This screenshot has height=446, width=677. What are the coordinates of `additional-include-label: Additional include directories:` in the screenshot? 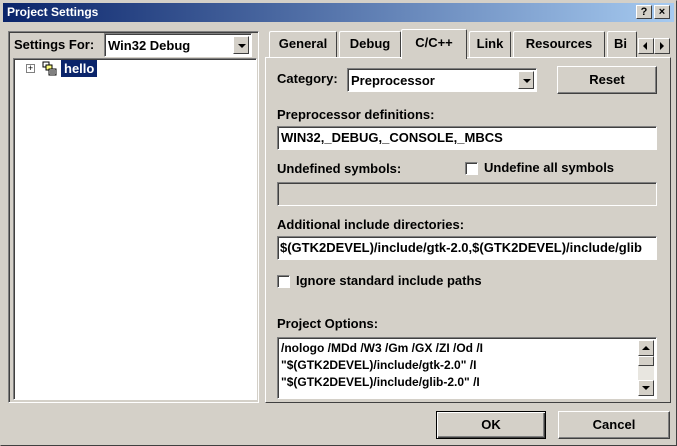 It's located at (371, 224).